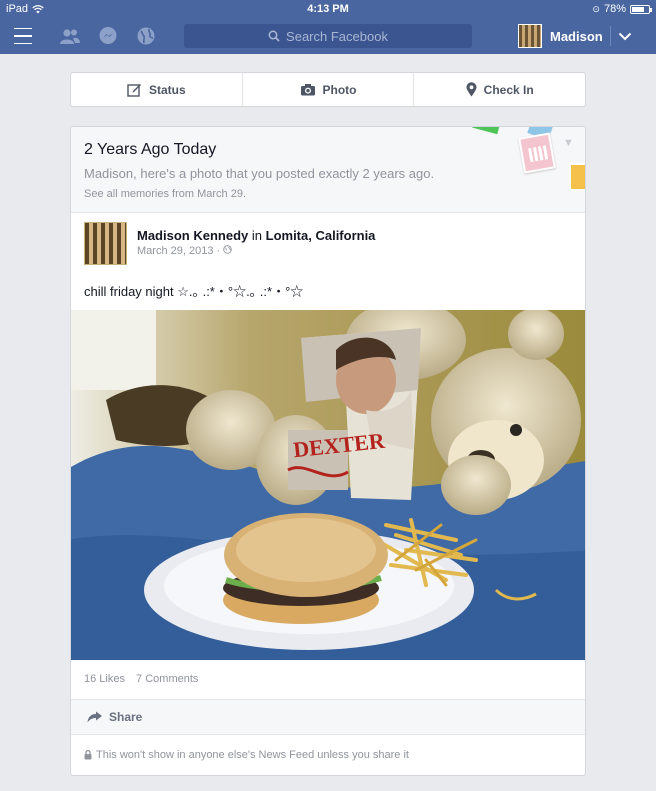 The height and width of the screenshot is (791, 656). Describe the element at coordinates (471, 89) in the screenshot. I see `location-pin-icon` at that location.